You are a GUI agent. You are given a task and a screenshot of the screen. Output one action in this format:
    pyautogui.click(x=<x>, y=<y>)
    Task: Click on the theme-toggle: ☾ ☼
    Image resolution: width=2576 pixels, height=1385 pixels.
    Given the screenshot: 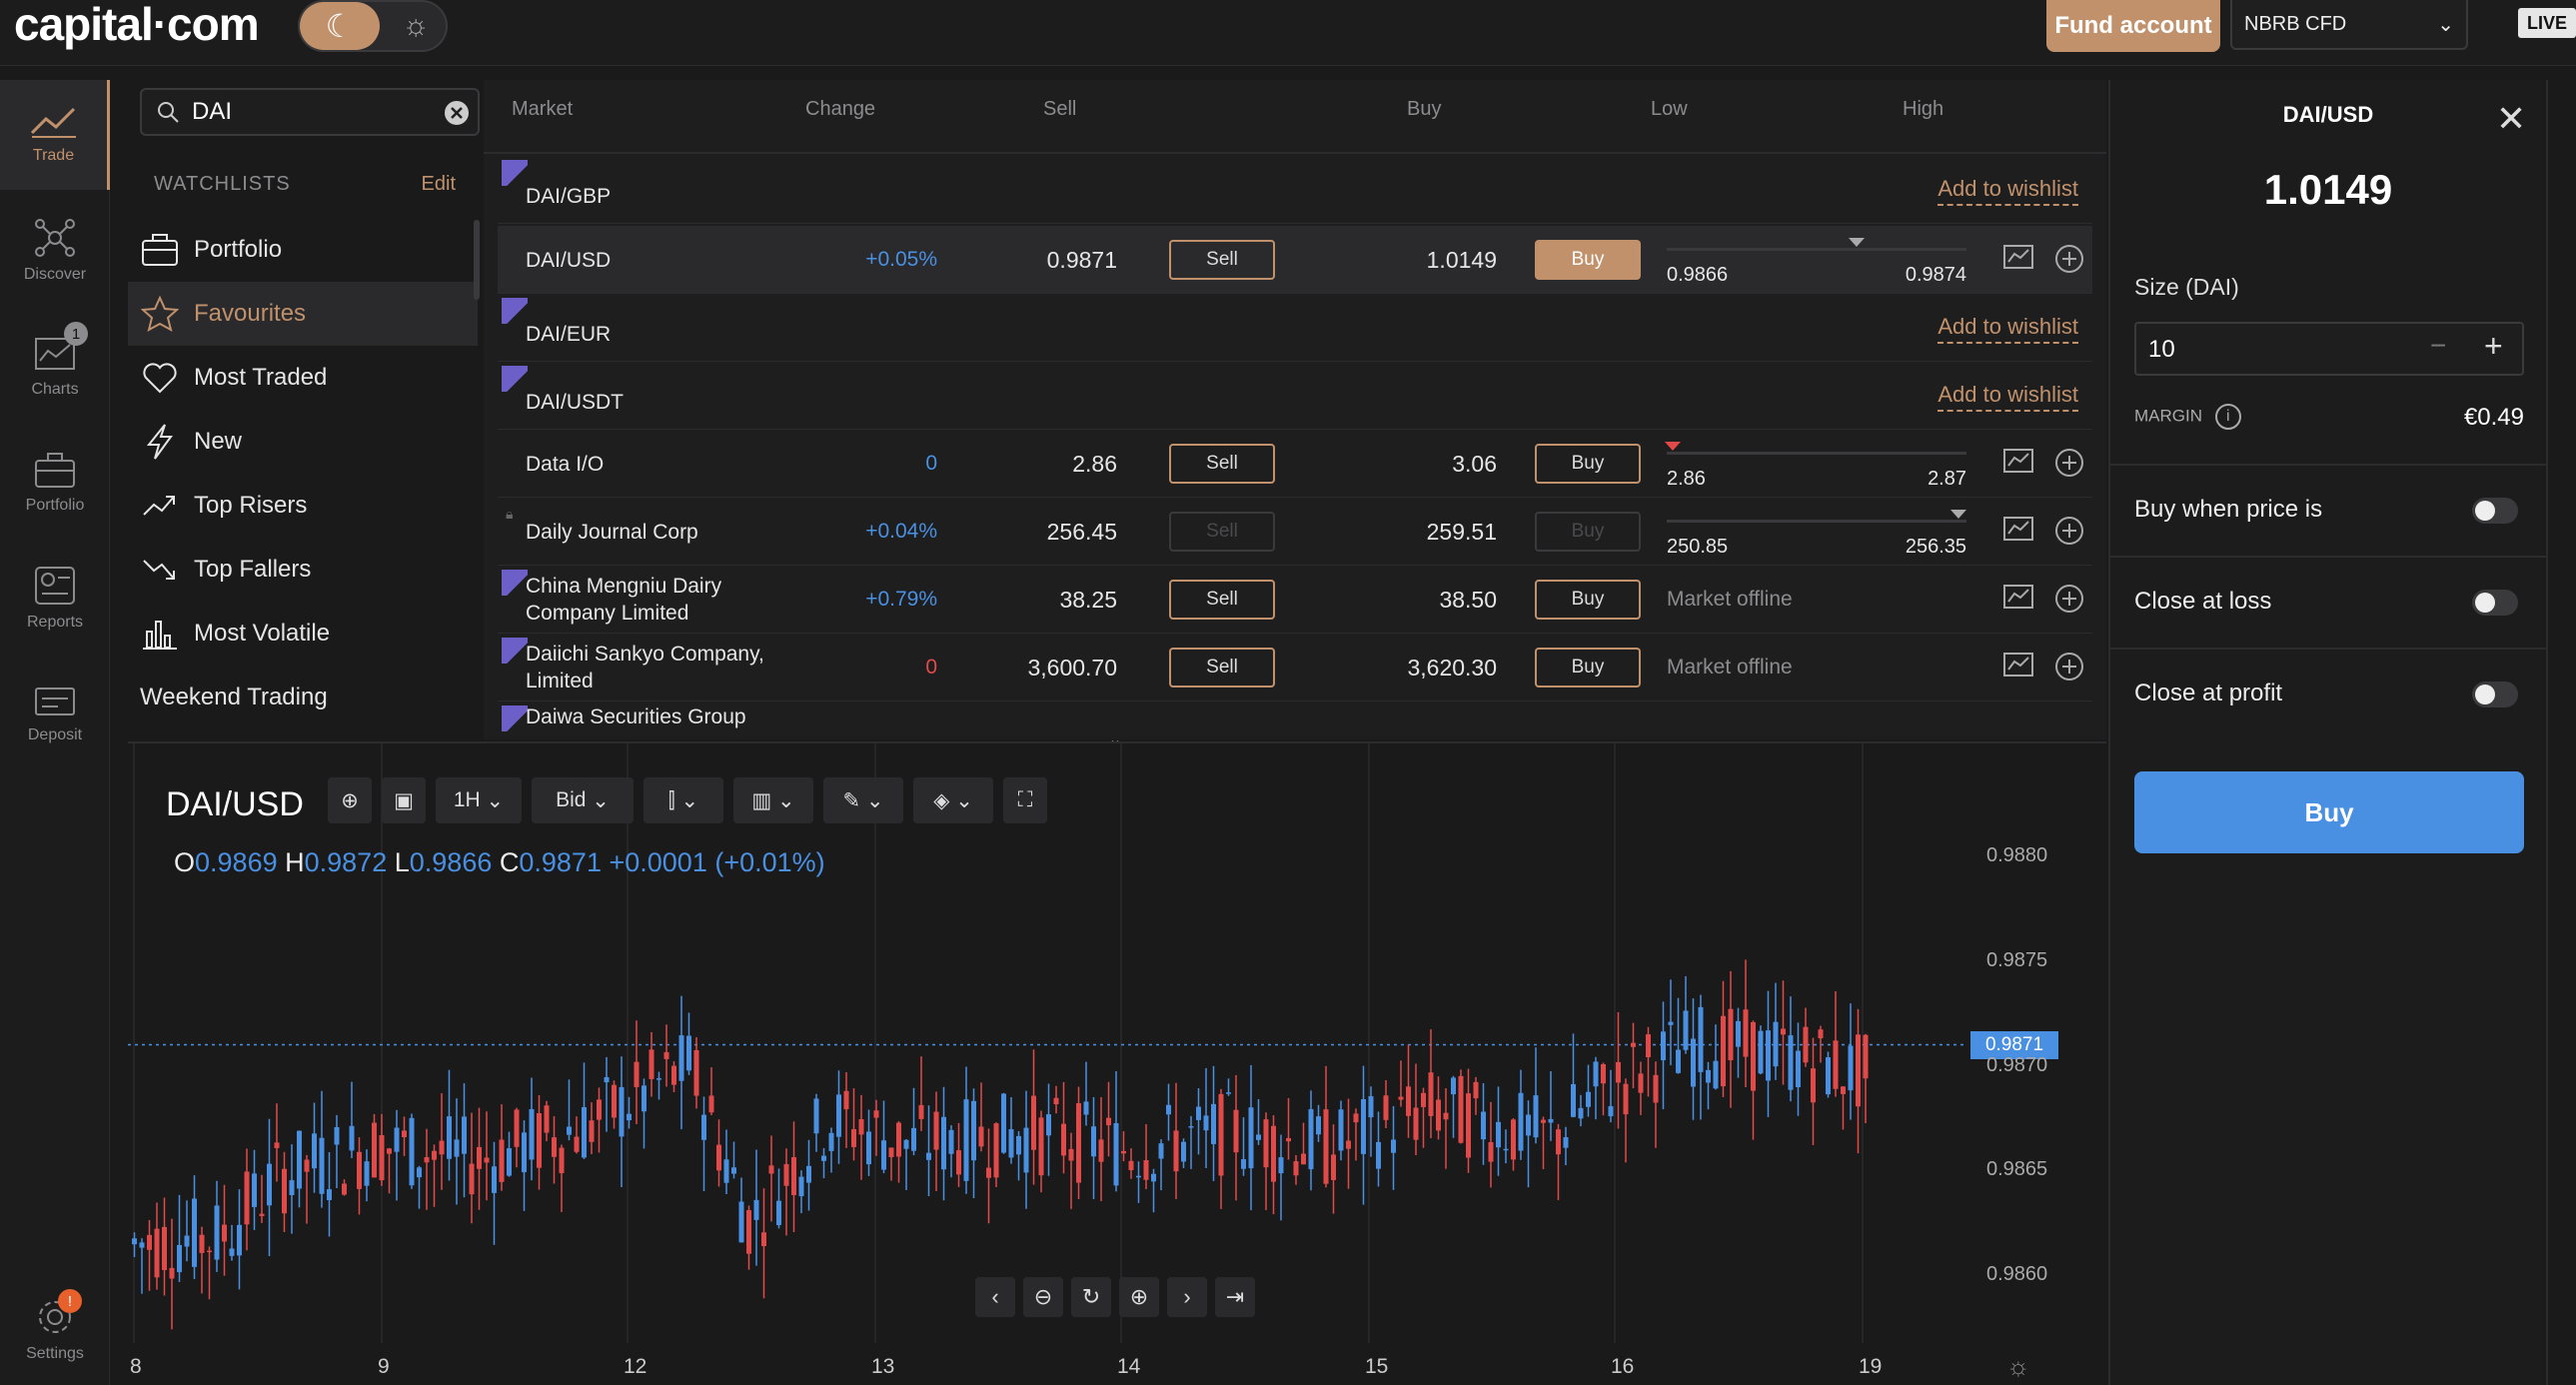 What is the action you would take?
    pyautogui.click(x=373, y=26)
    